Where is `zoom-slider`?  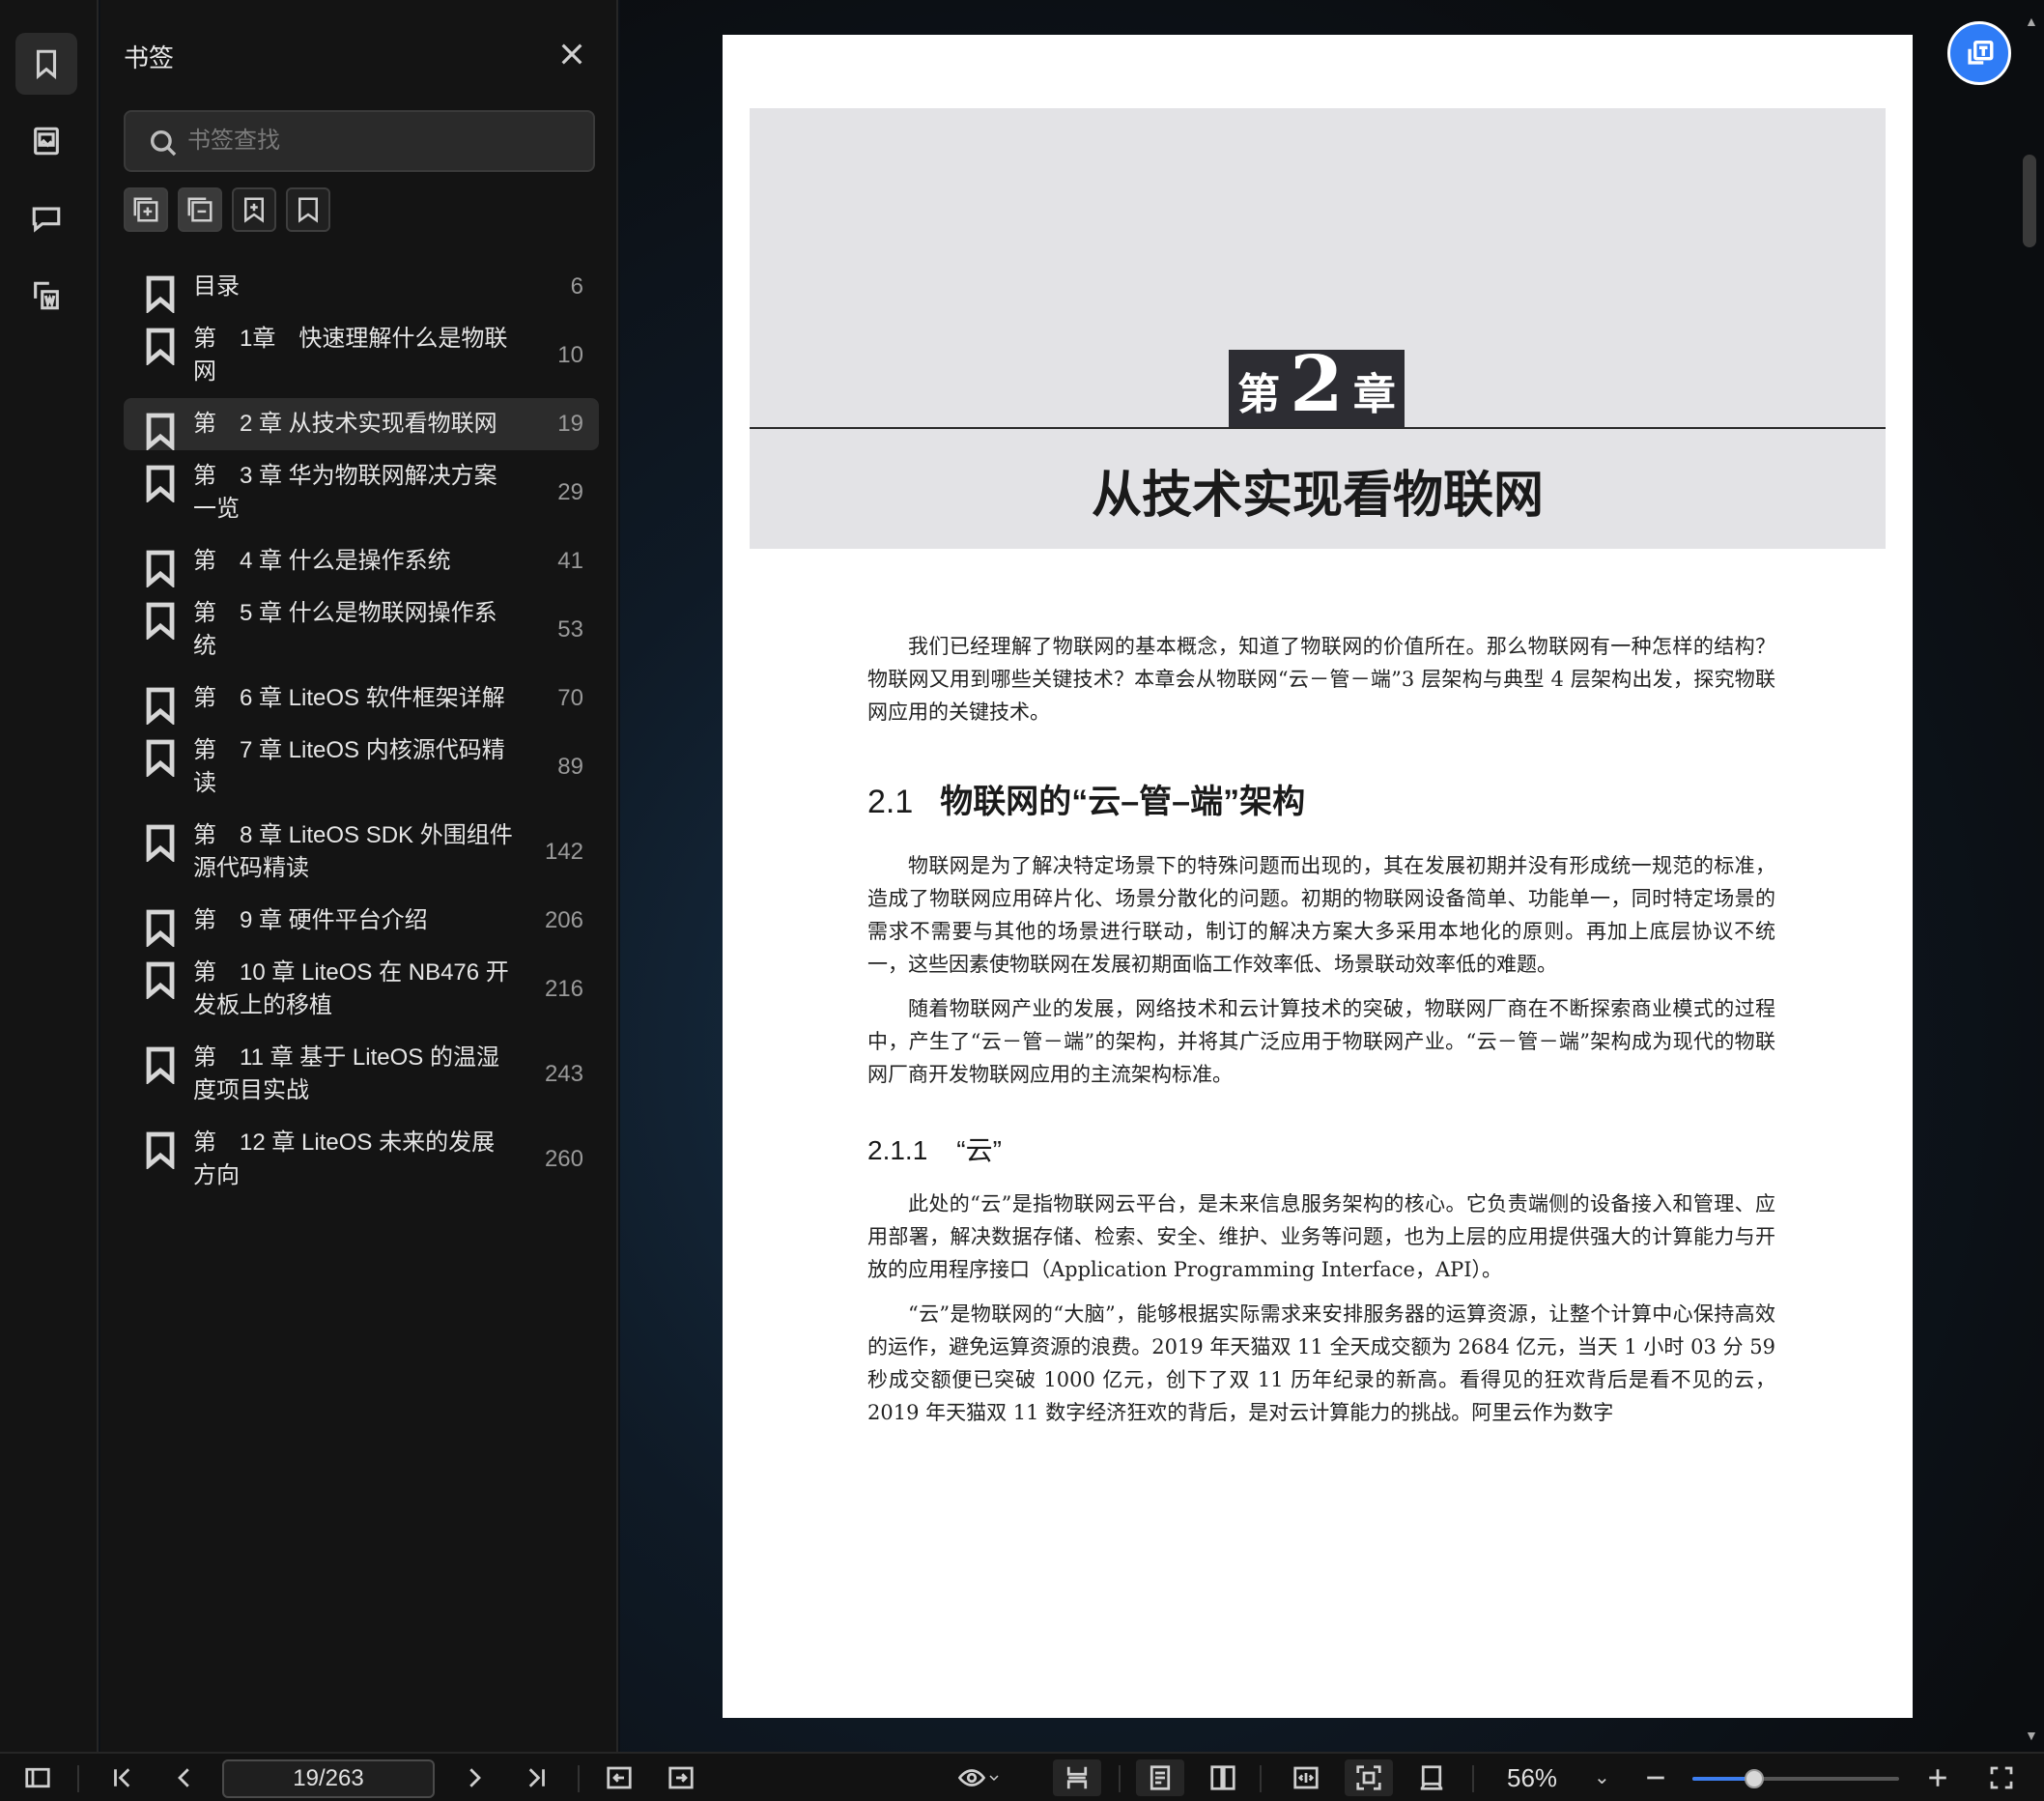
zoom-slider is located at coordinates (1796, 1778).